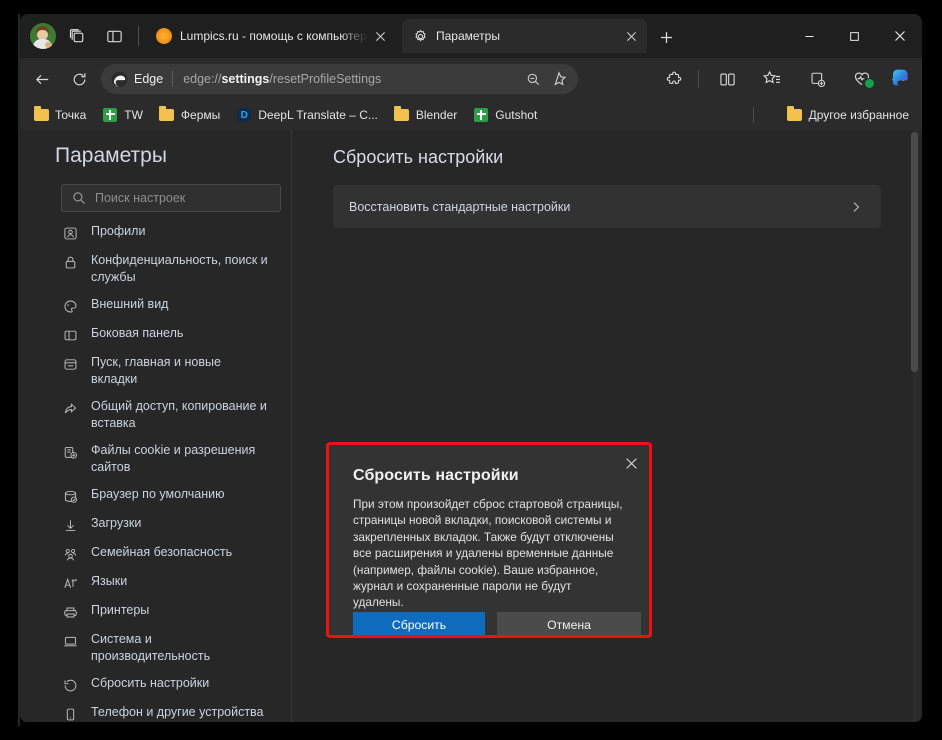 The image size is (942, 740). Describe the element at coordinates (809, 36) in the screenshot. I see `minimize-button` at that location.